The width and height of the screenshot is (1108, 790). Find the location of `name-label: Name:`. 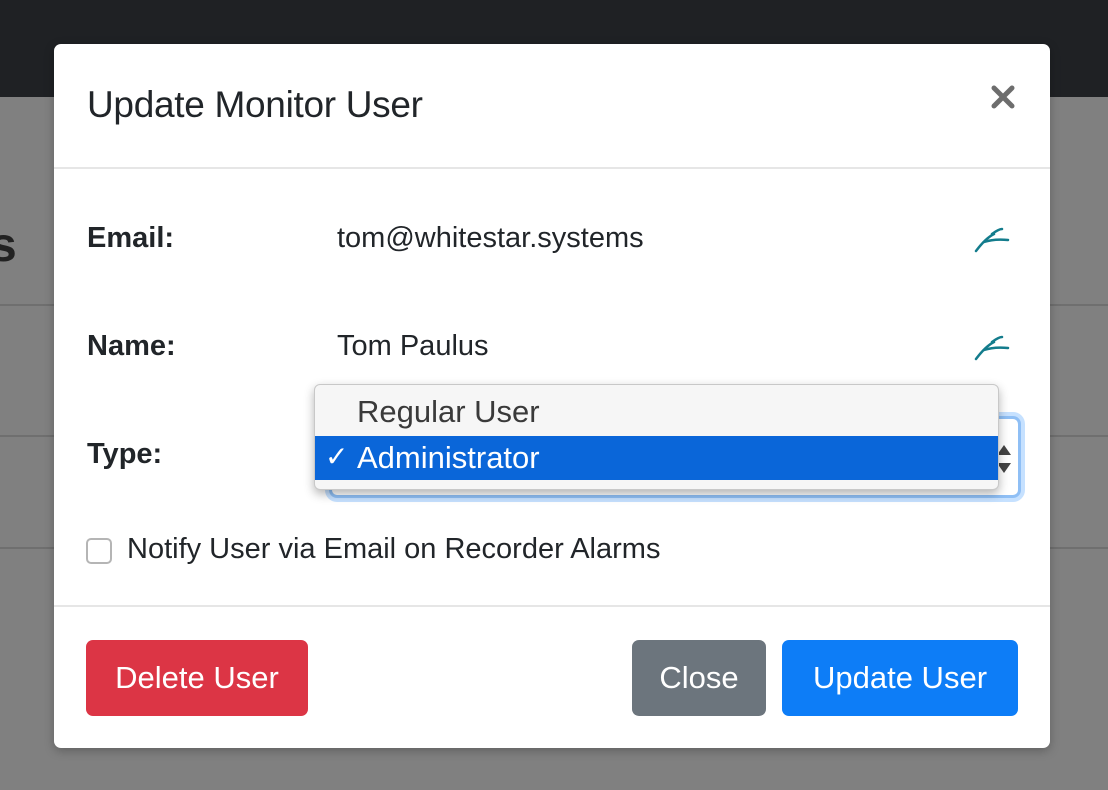

name-label: Name: is located at coordinates (131, 346).